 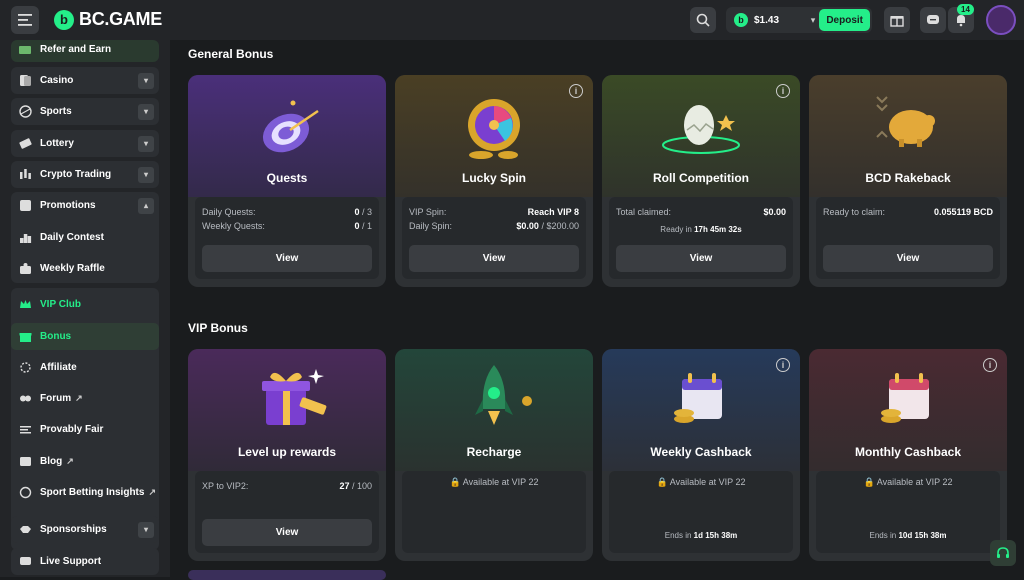 I want to click on sidebar-item-sports: Sports ▾, so click(x=85, y=111).